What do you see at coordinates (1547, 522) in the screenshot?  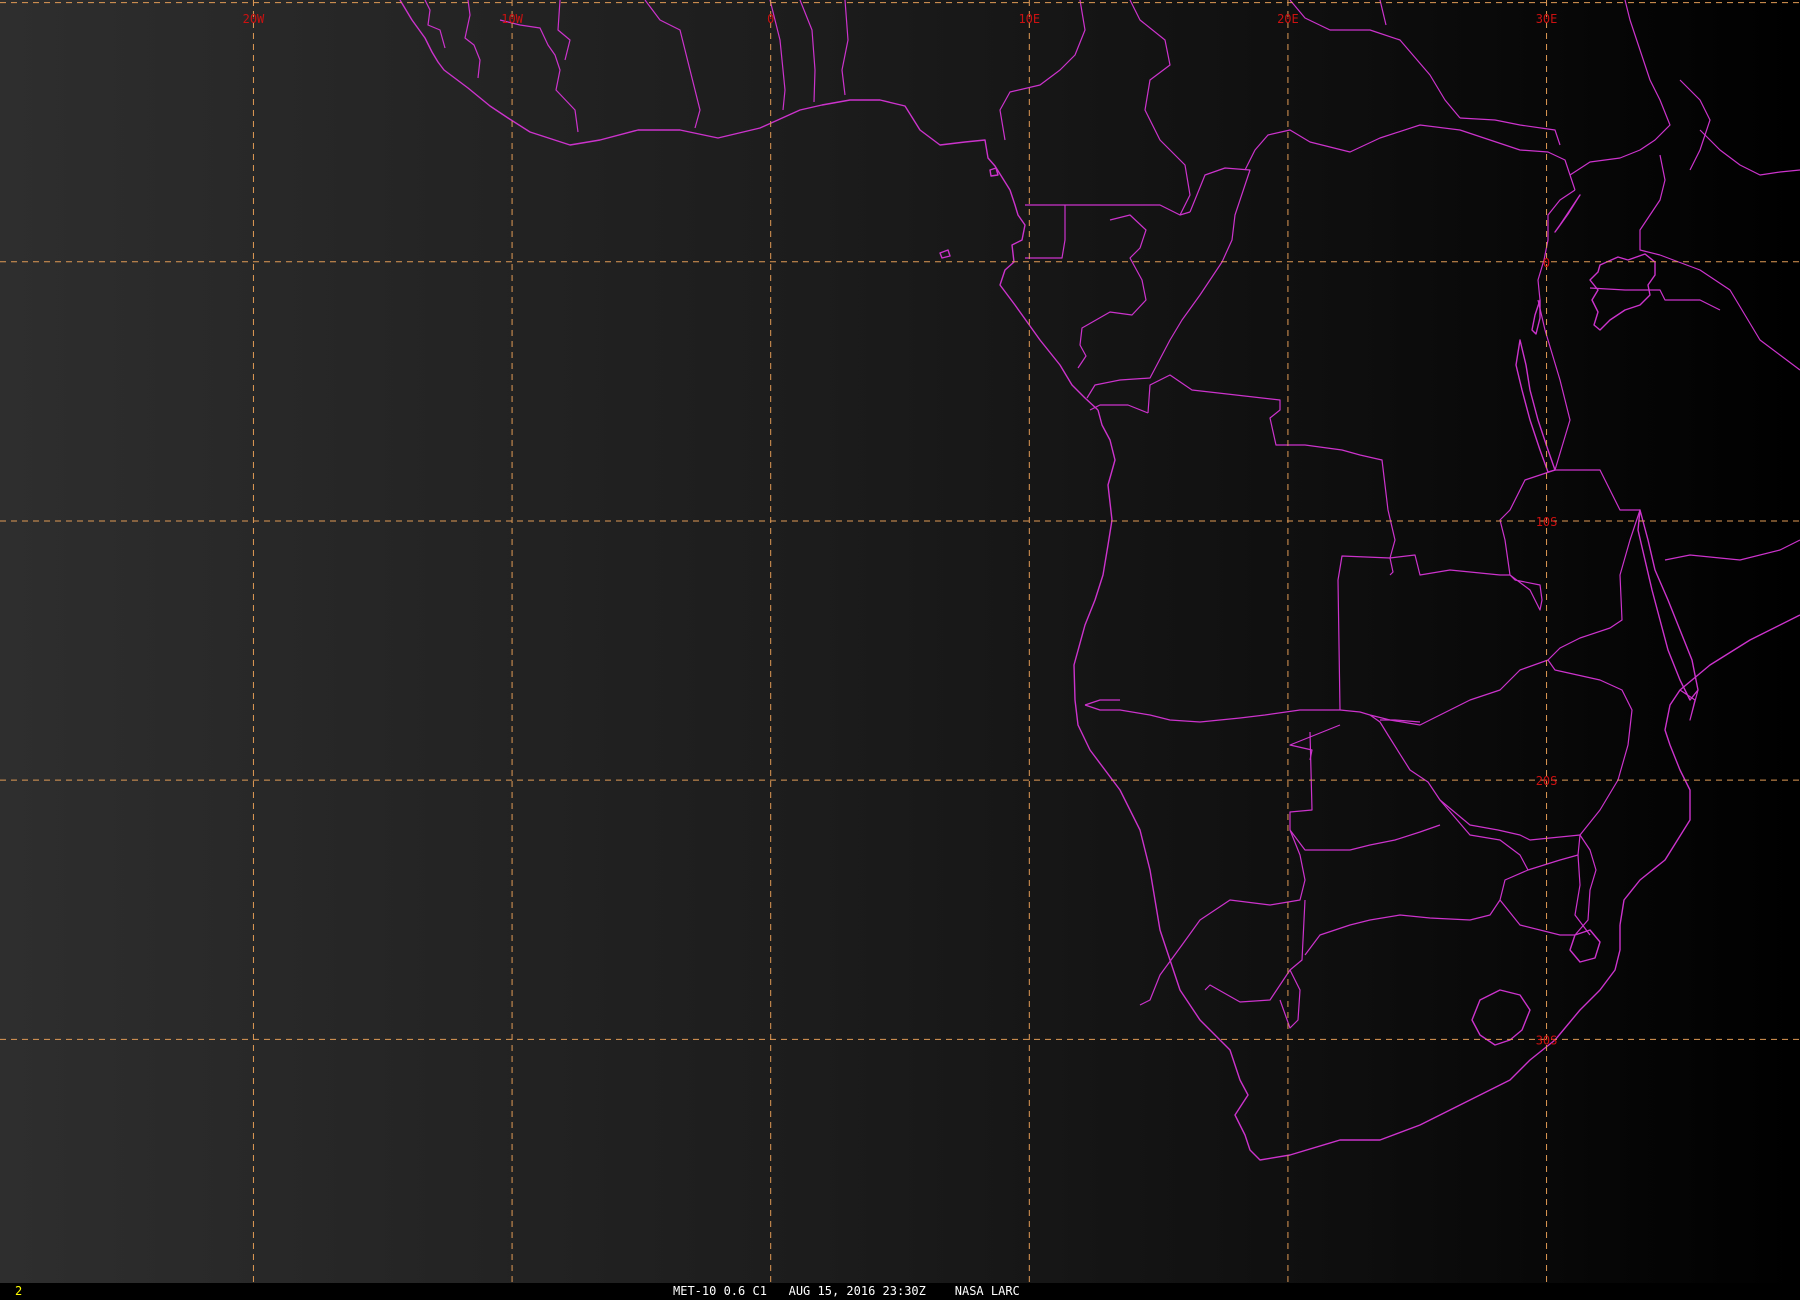 I see `parallel-label: 10S` at bounding box center [1547, 522].